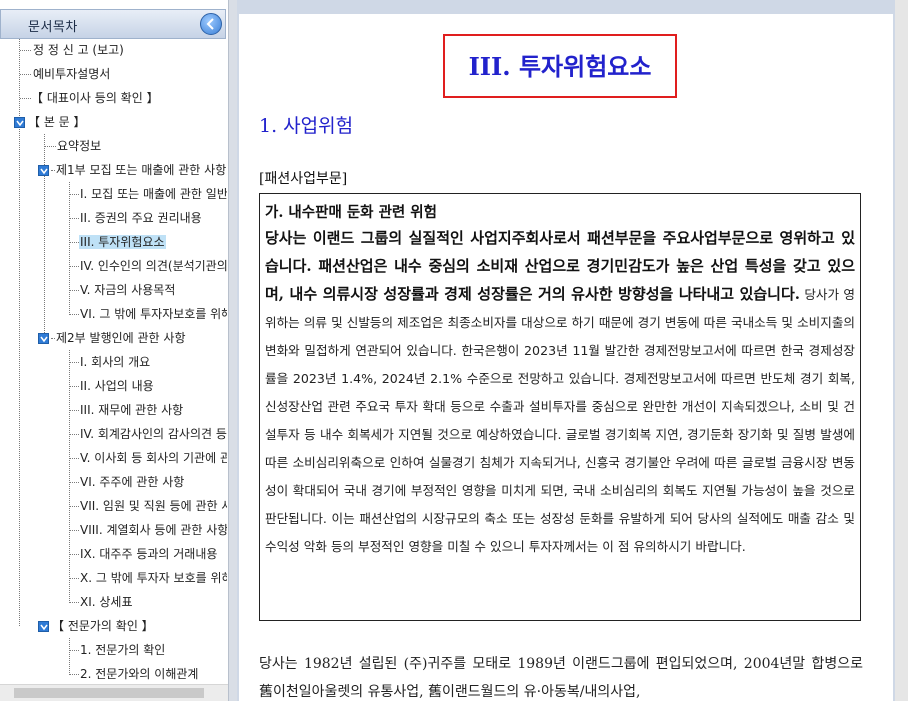 The height and width of the screenshot is (701, 908). Describe the element at coordinates (73, 146) in the screenshot. I see `toc-item-summary: 요약정보` at that location.